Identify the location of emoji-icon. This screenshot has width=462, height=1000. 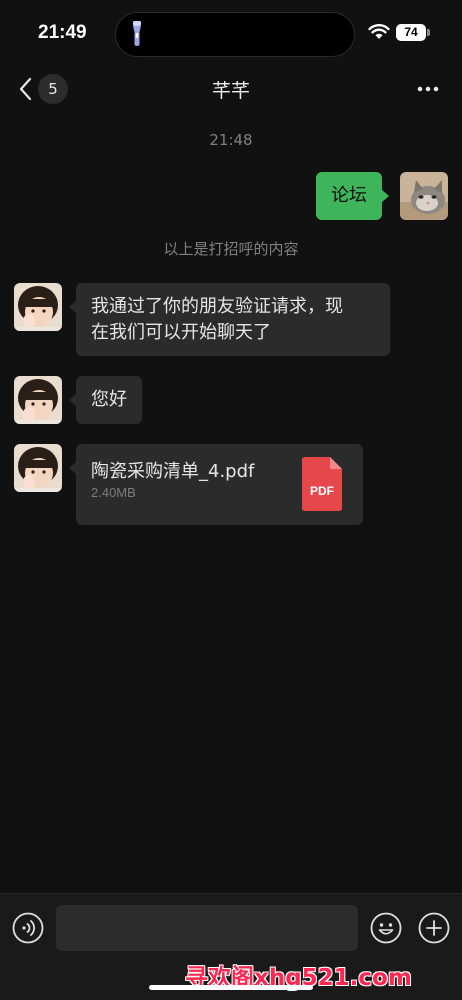
(386, 928).